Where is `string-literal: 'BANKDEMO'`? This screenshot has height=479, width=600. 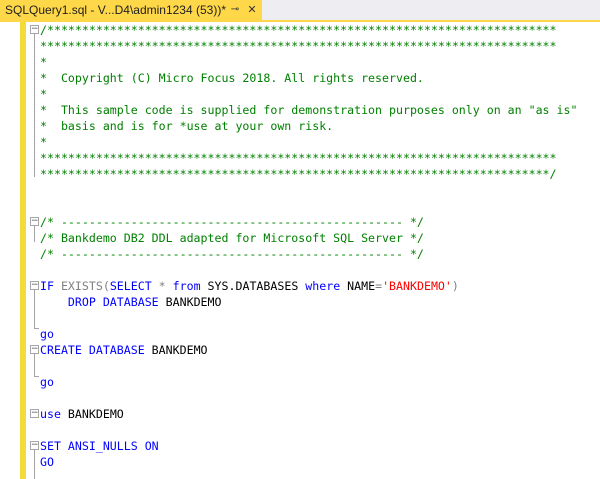
string-literal: 'BANKDEMO' is located at coordinates (417, 286).